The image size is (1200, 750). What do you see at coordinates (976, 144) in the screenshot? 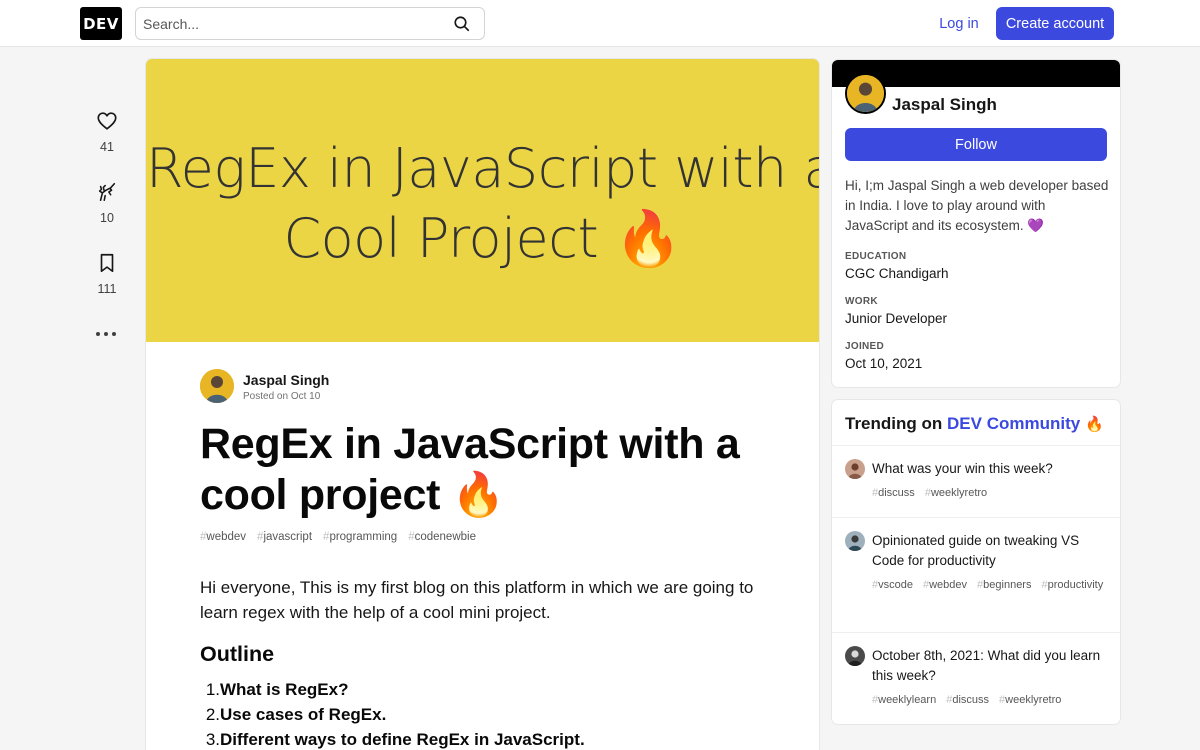
I see `follow-button: Follow` at bounding box center [976, 144].